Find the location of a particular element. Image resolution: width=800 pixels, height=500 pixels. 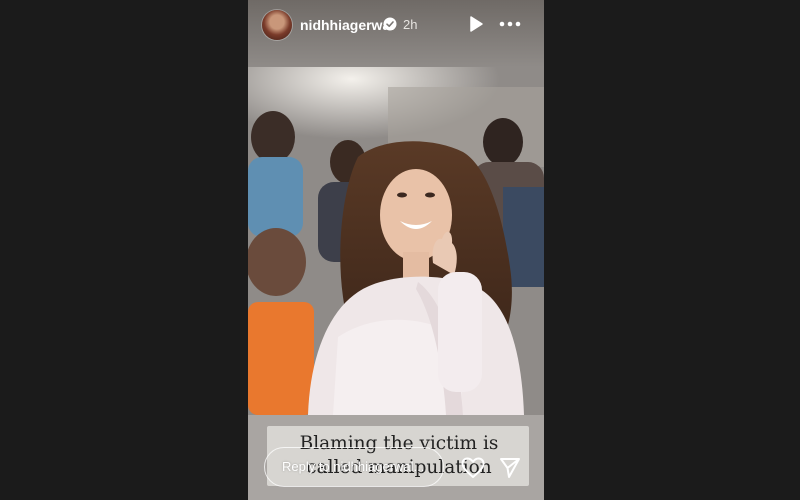

story-time: 2h is located at coordinates (410, 24).